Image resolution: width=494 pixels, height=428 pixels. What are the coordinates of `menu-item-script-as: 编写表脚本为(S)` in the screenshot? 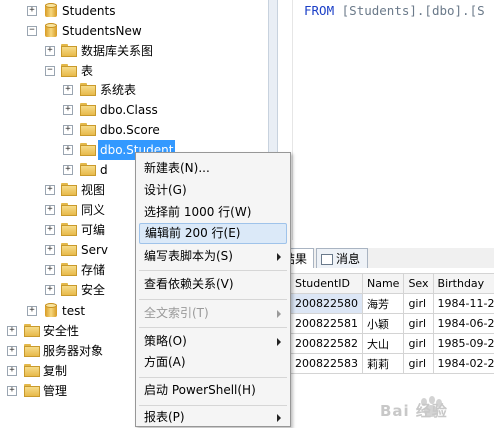 It's located at (213, 256).